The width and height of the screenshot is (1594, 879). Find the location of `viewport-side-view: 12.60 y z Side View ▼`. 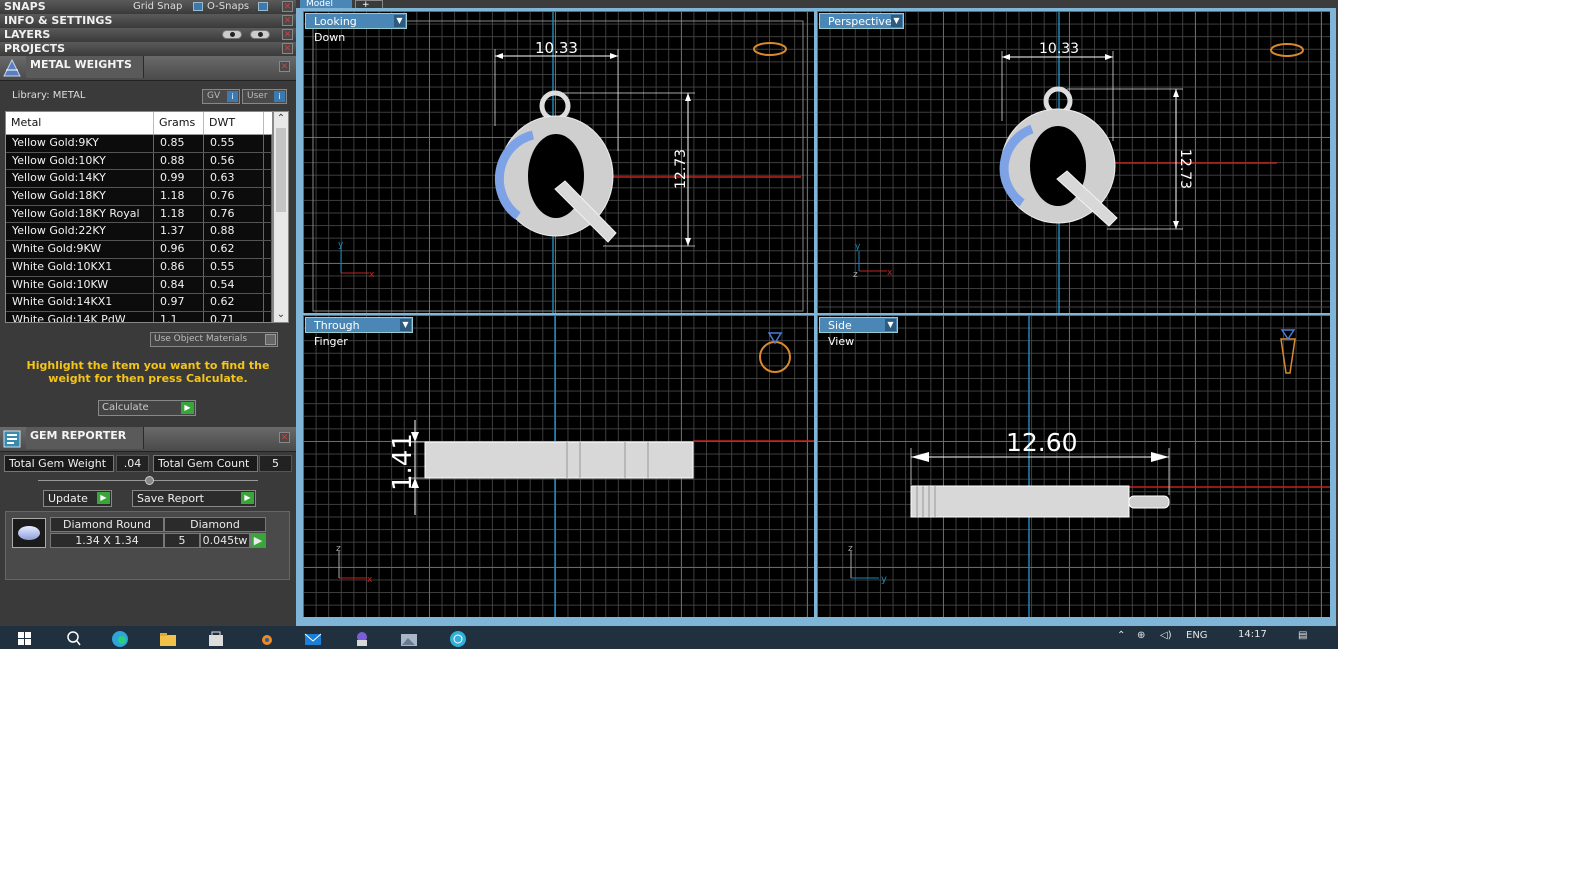

viewport-side-view: 12.60 y z Side View ▼ is located at coordinates (1073, 466).